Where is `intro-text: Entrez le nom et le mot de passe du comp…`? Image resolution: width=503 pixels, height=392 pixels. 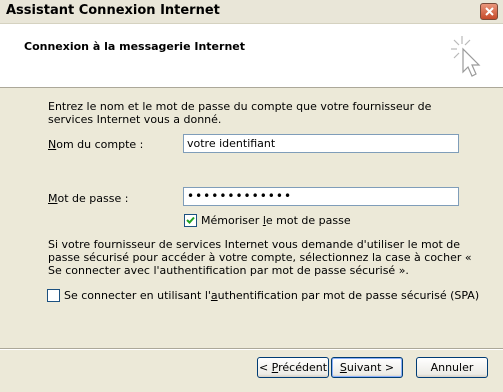
intro-text: Entrez le nom et le mot de passe du comp… is located at coordinates (240, 113).